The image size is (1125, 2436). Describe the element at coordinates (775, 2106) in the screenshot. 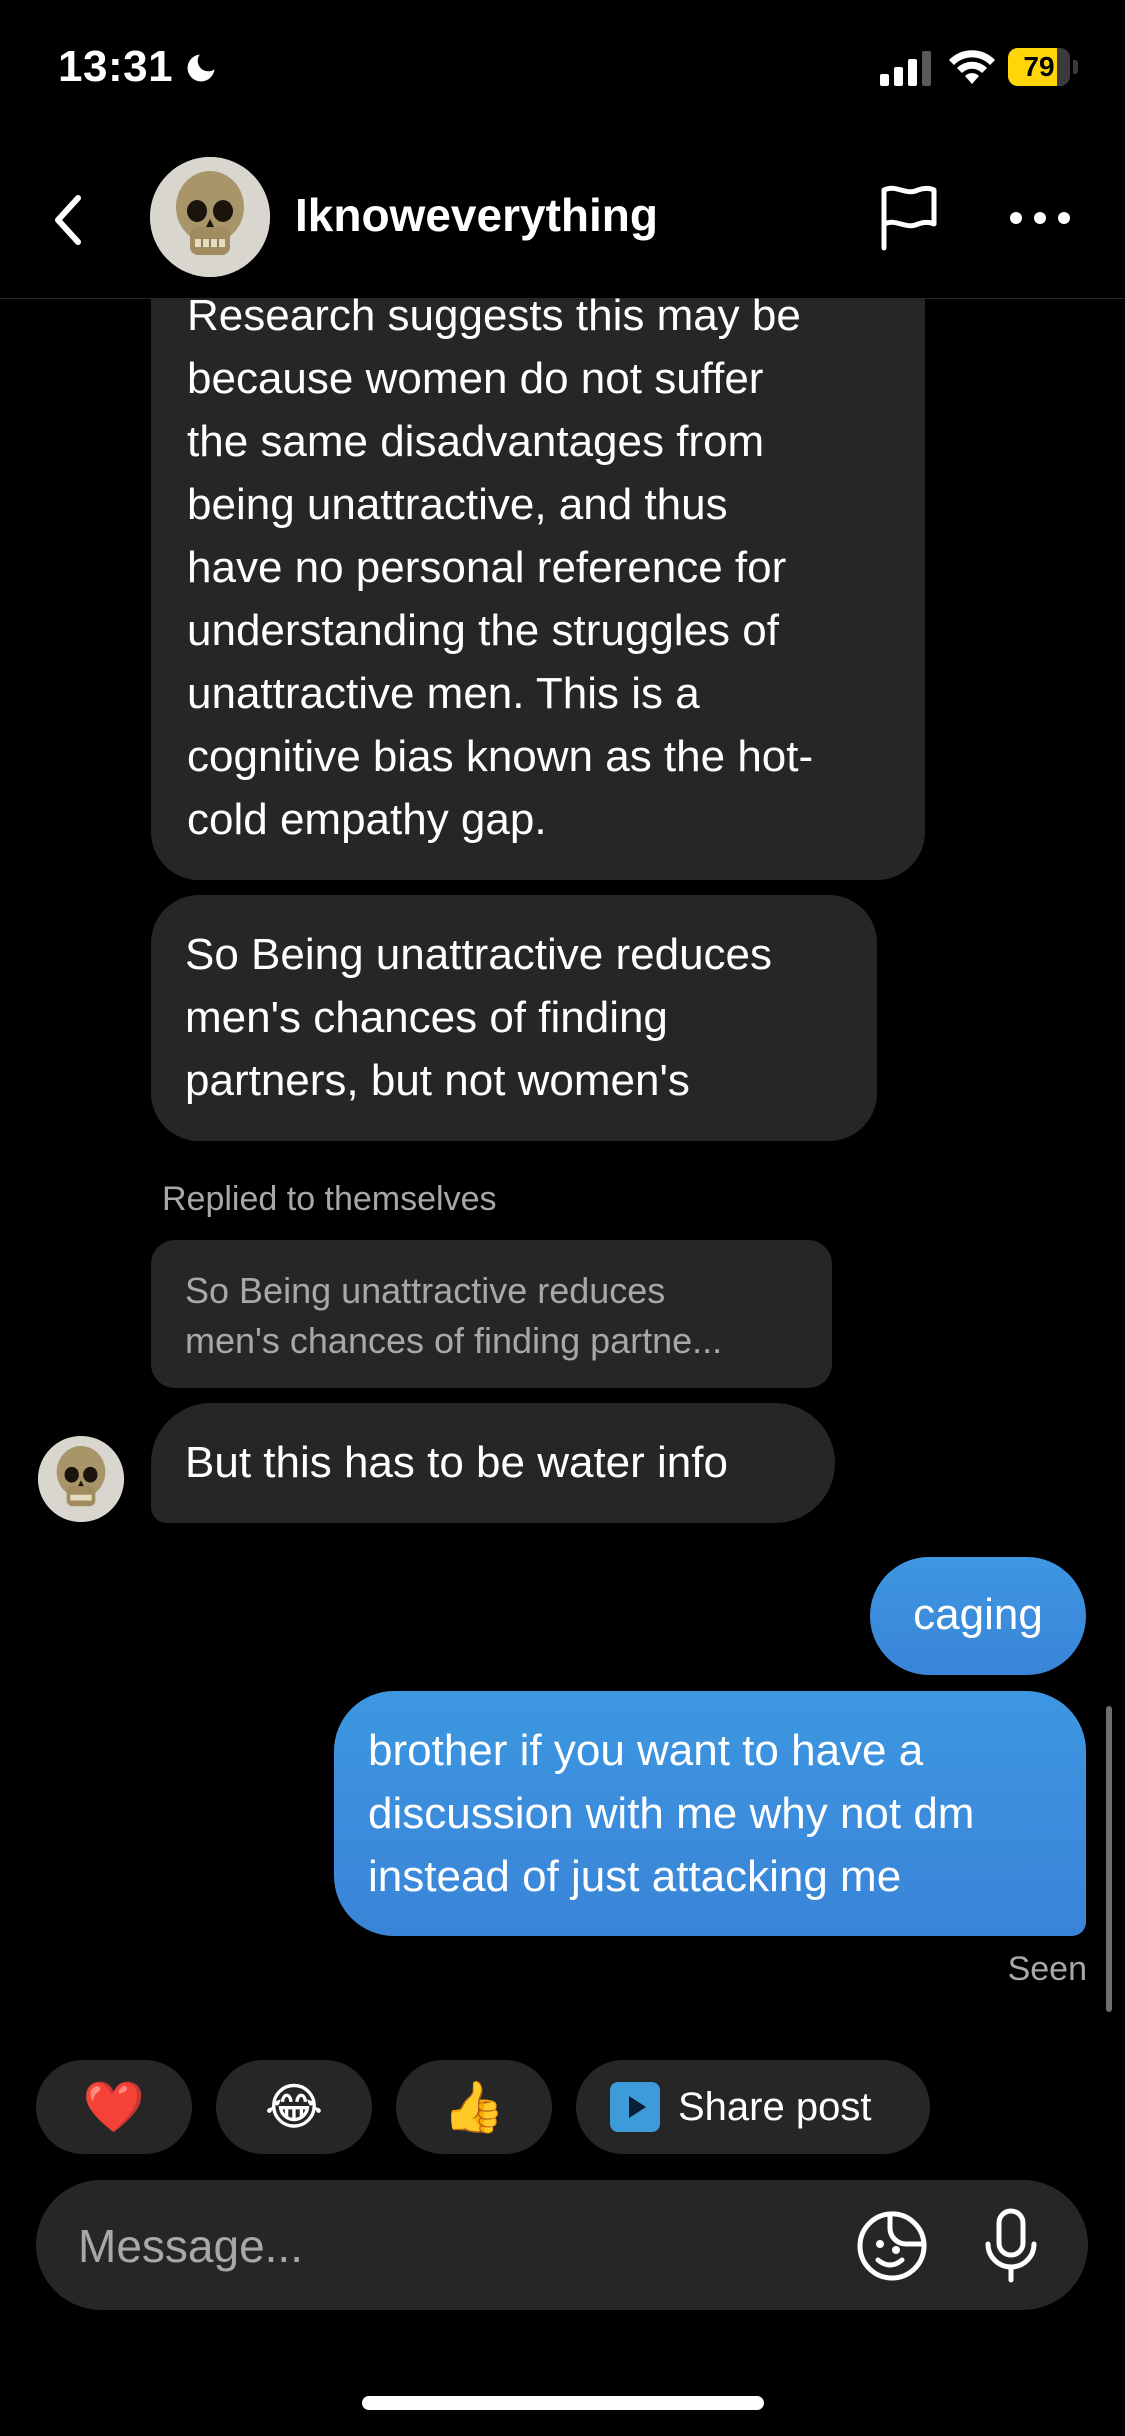

I see `share-post-label: Share post` at that location.